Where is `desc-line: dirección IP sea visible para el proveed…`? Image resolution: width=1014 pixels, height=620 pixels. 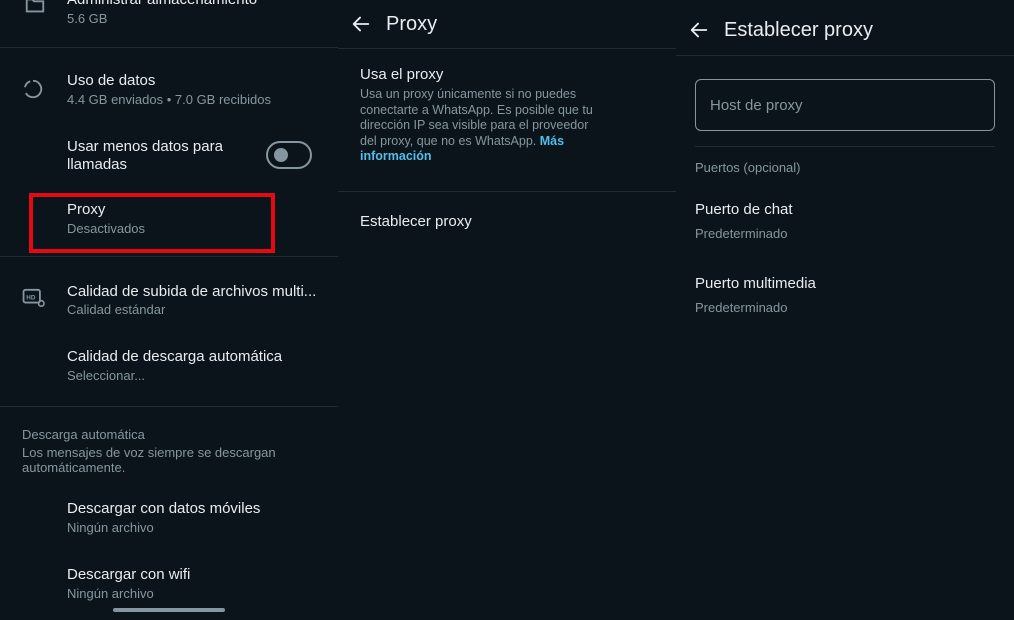 desc-line: dirección IP sea visible para el proveed… is located at coordinates (474, 125).